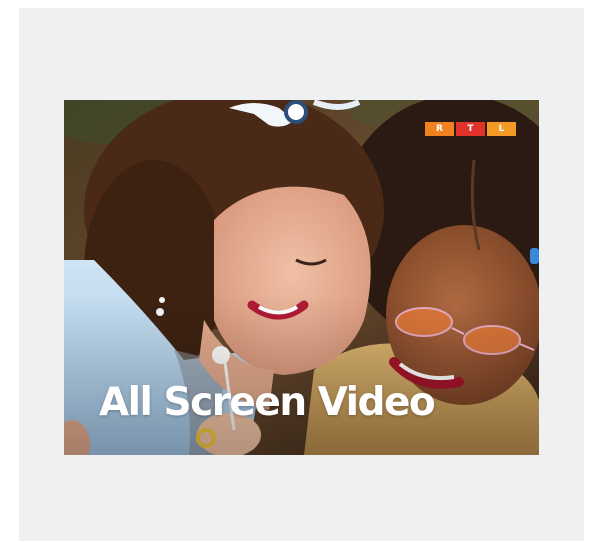 Image resolution: width=593 pixels, height=542 pixels. I want to click on rtl-logo-letter-l: L, so click(501, 129).